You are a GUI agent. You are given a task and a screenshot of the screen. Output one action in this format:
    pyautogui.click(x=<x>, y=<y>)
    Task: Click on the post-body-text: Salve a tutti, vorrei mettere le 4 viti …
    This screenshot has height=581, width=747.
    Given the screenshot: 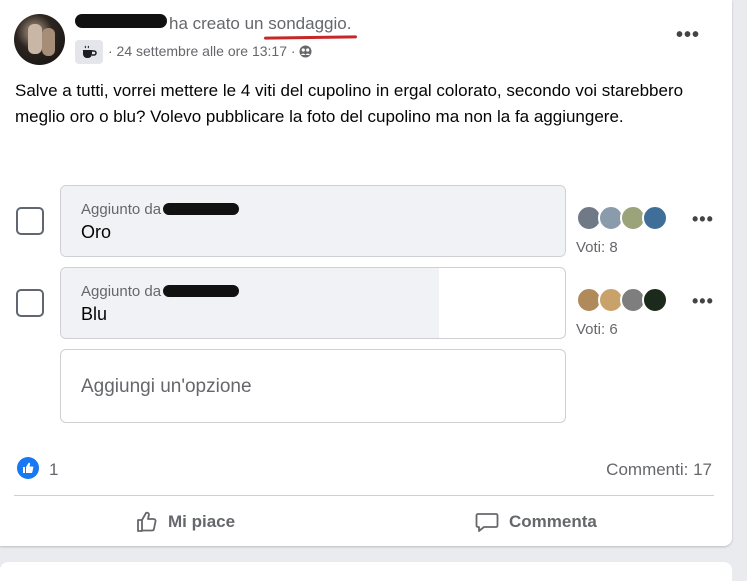 What is the action you would take?
    pyautogui.click(x=349, y=103)
    